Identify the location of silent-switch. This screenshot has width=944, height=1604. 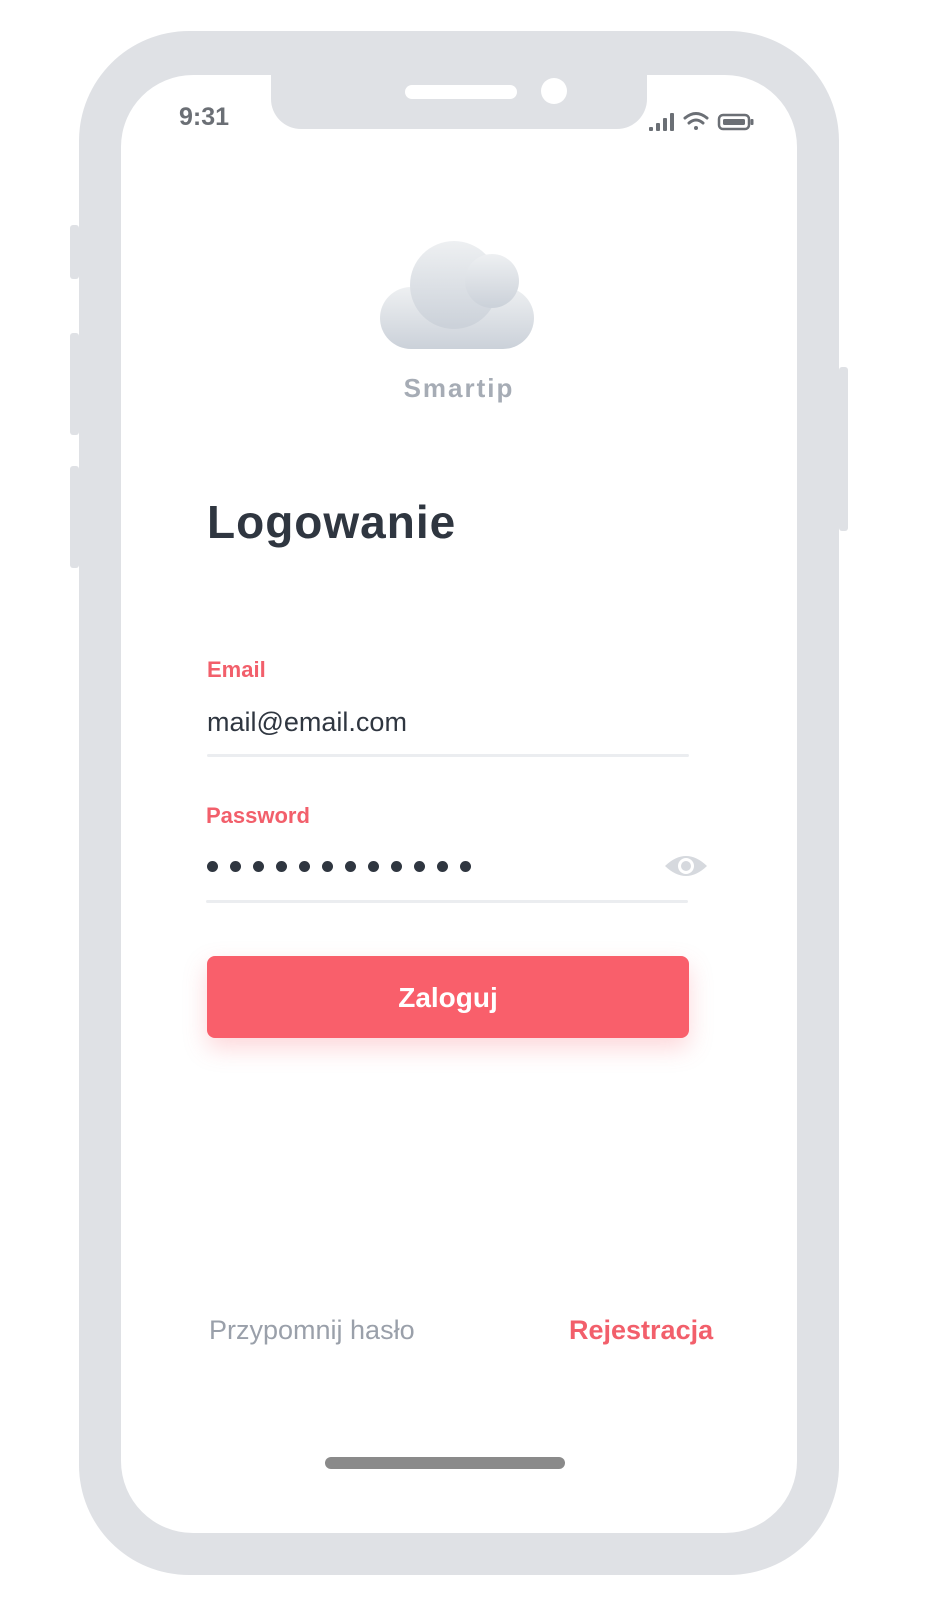
(74, 252).